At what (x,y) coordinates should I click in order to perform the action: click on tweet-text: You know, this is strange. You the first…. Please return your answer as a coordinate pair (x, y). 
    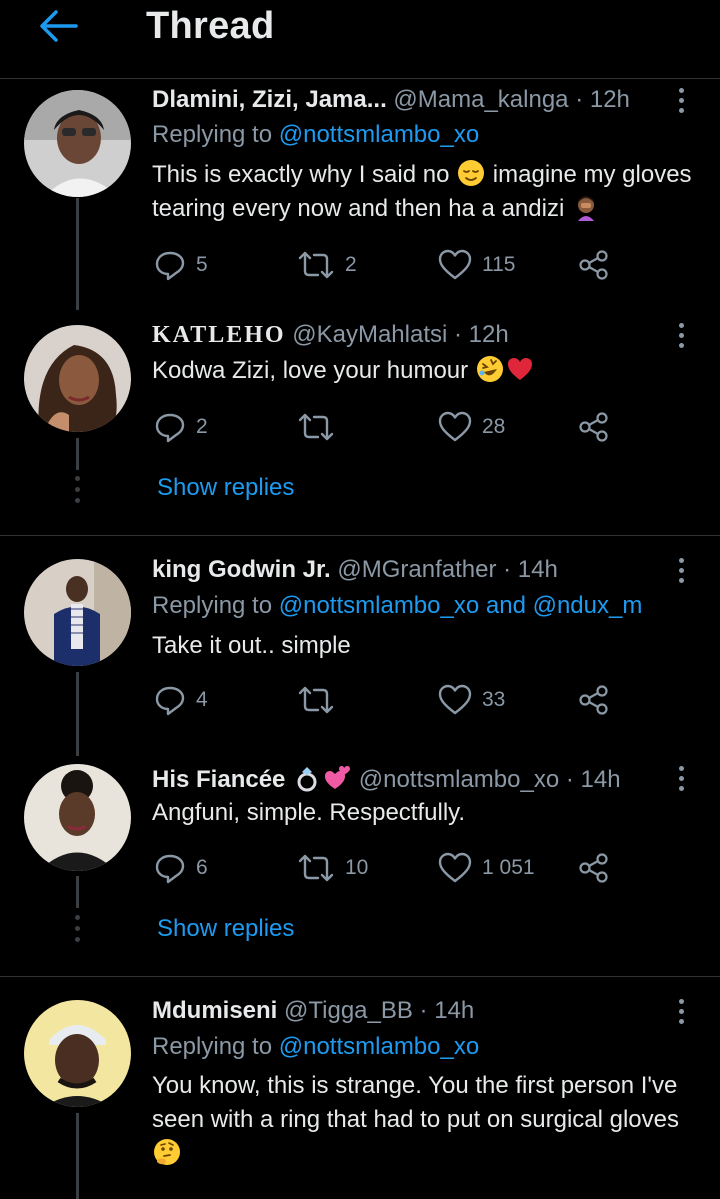
    Looking at the image, I should click on (429, 1120).